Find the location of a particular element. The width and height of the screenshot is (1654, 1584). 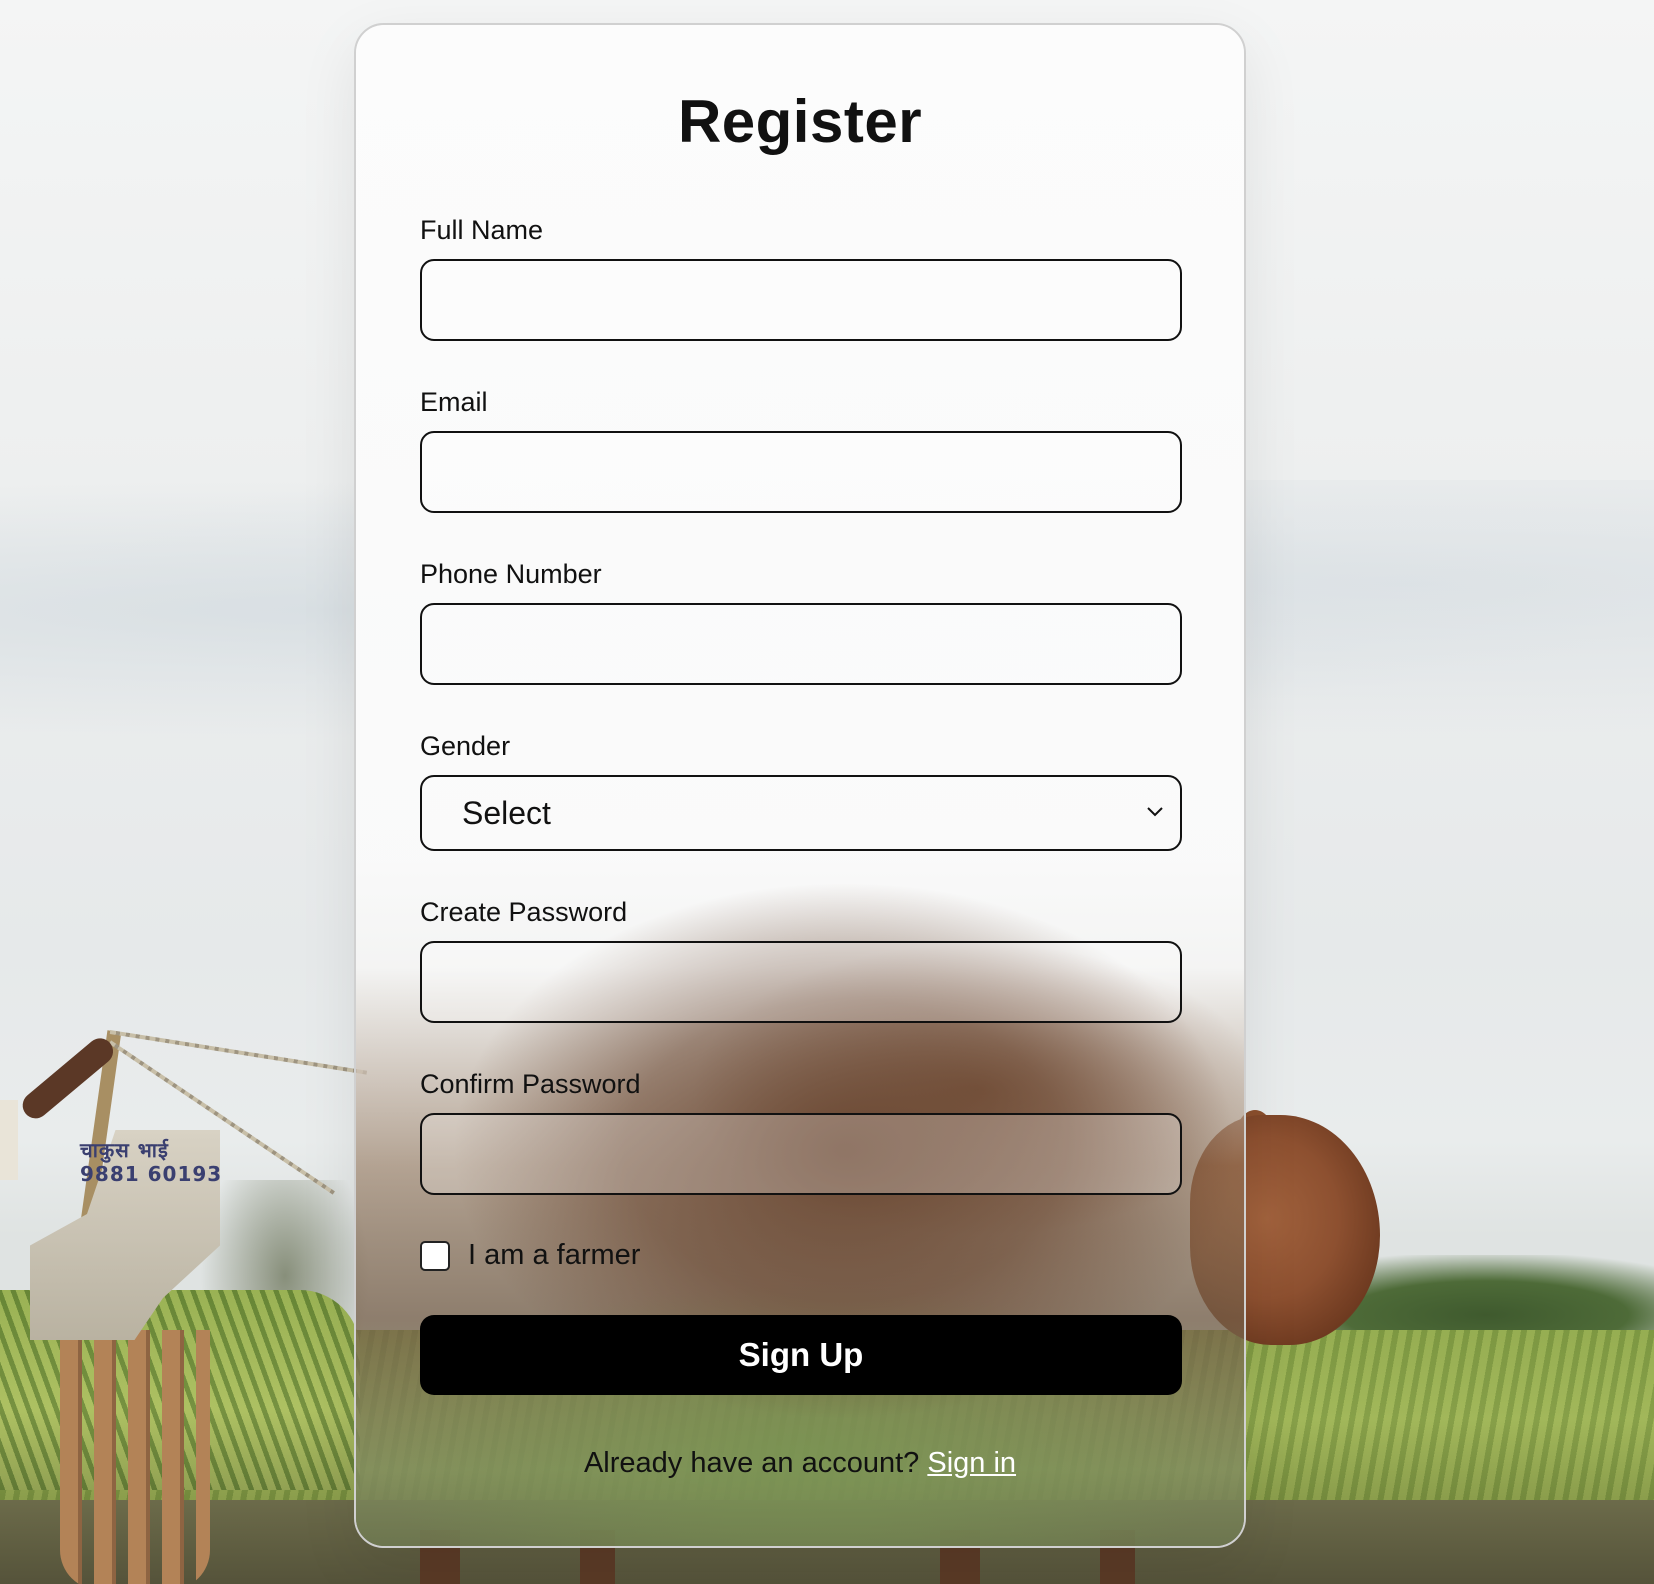

create-password-label: Create Password is located at coordinates (524, 912).